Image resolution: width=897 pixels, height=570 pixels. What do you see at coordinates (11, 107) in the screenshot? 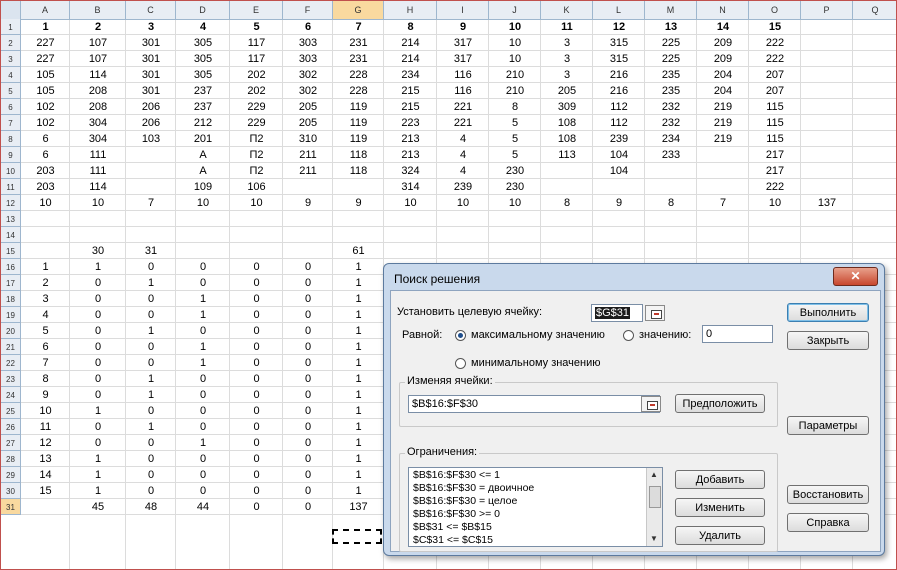
I see `row-header: 6` at bounding box center [11, 107].